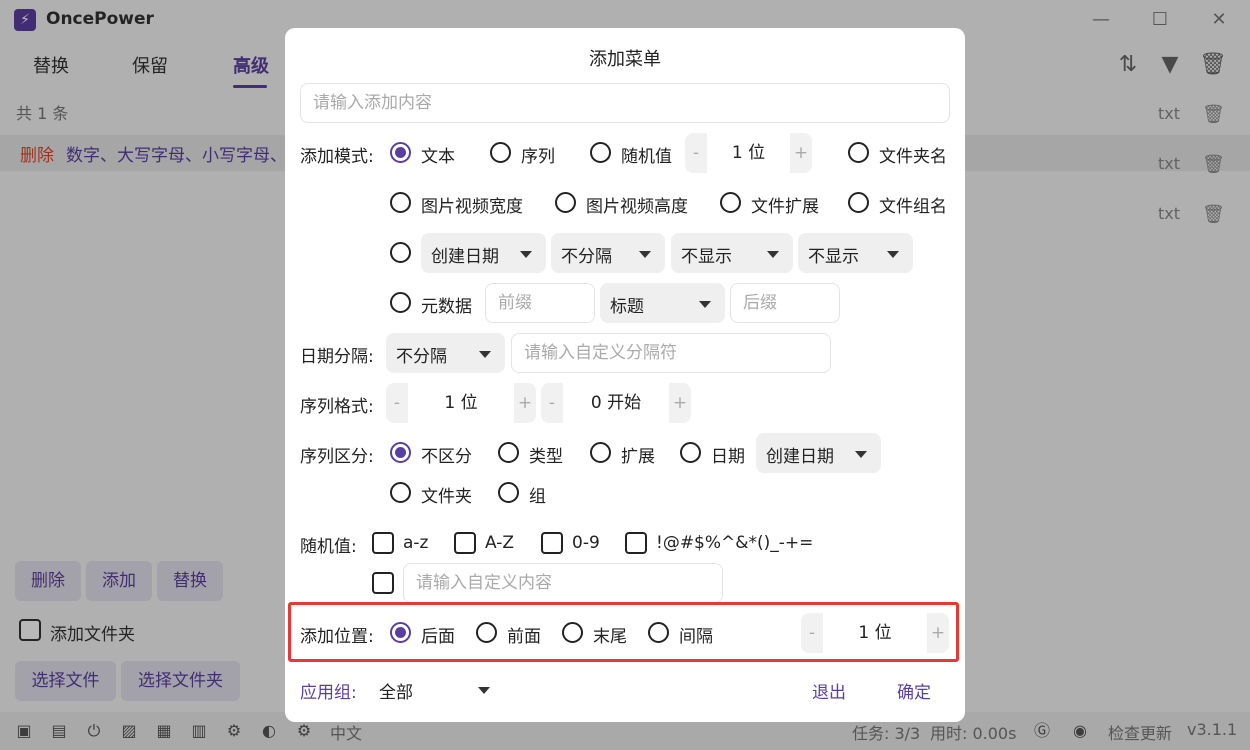 The width and height of the screenshot is (1250, 750). Describe the element at coordinates (625, 103) in the screenshot. I see `content-input` at that location.